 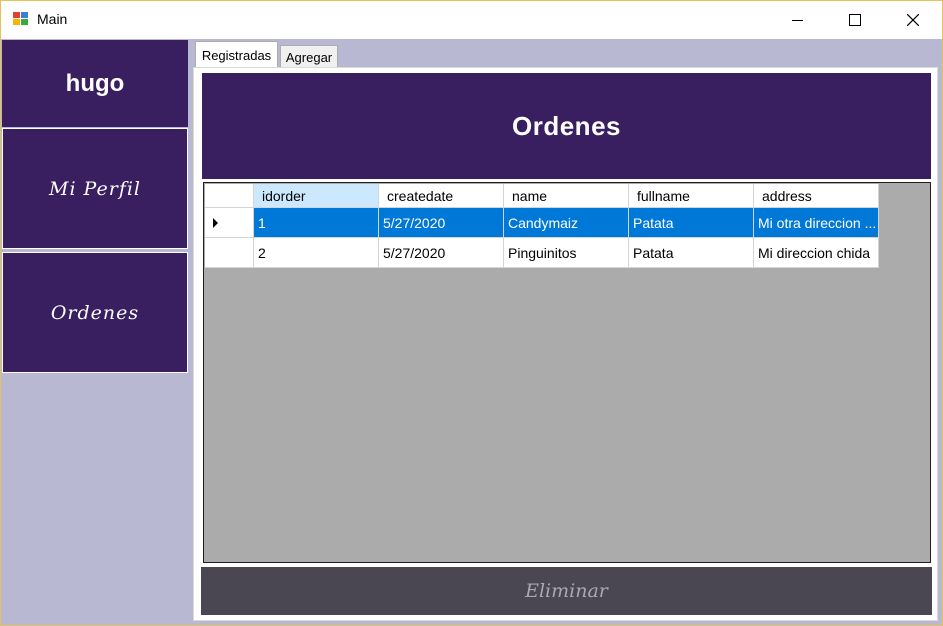 I want to click on sidebar-item-label: Mi Perfil, so click(x=94, y=188).